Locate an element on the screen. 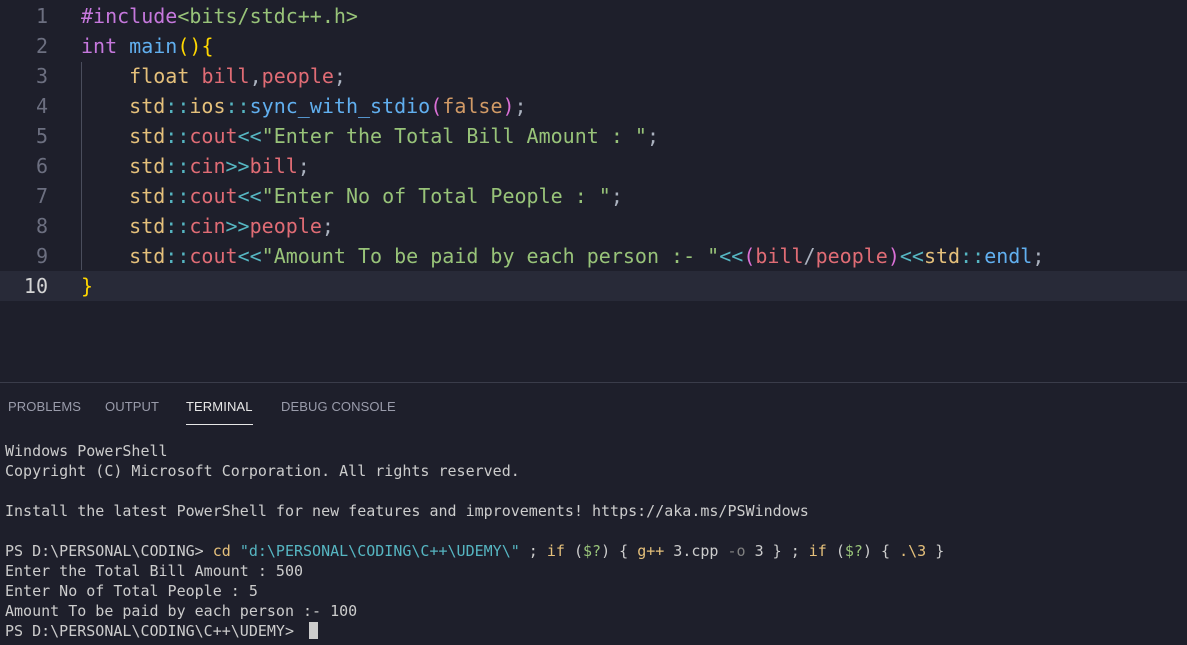 The height and width of the screenshot is (645, 1187). code-token: main is located at coordinates (153, 46).